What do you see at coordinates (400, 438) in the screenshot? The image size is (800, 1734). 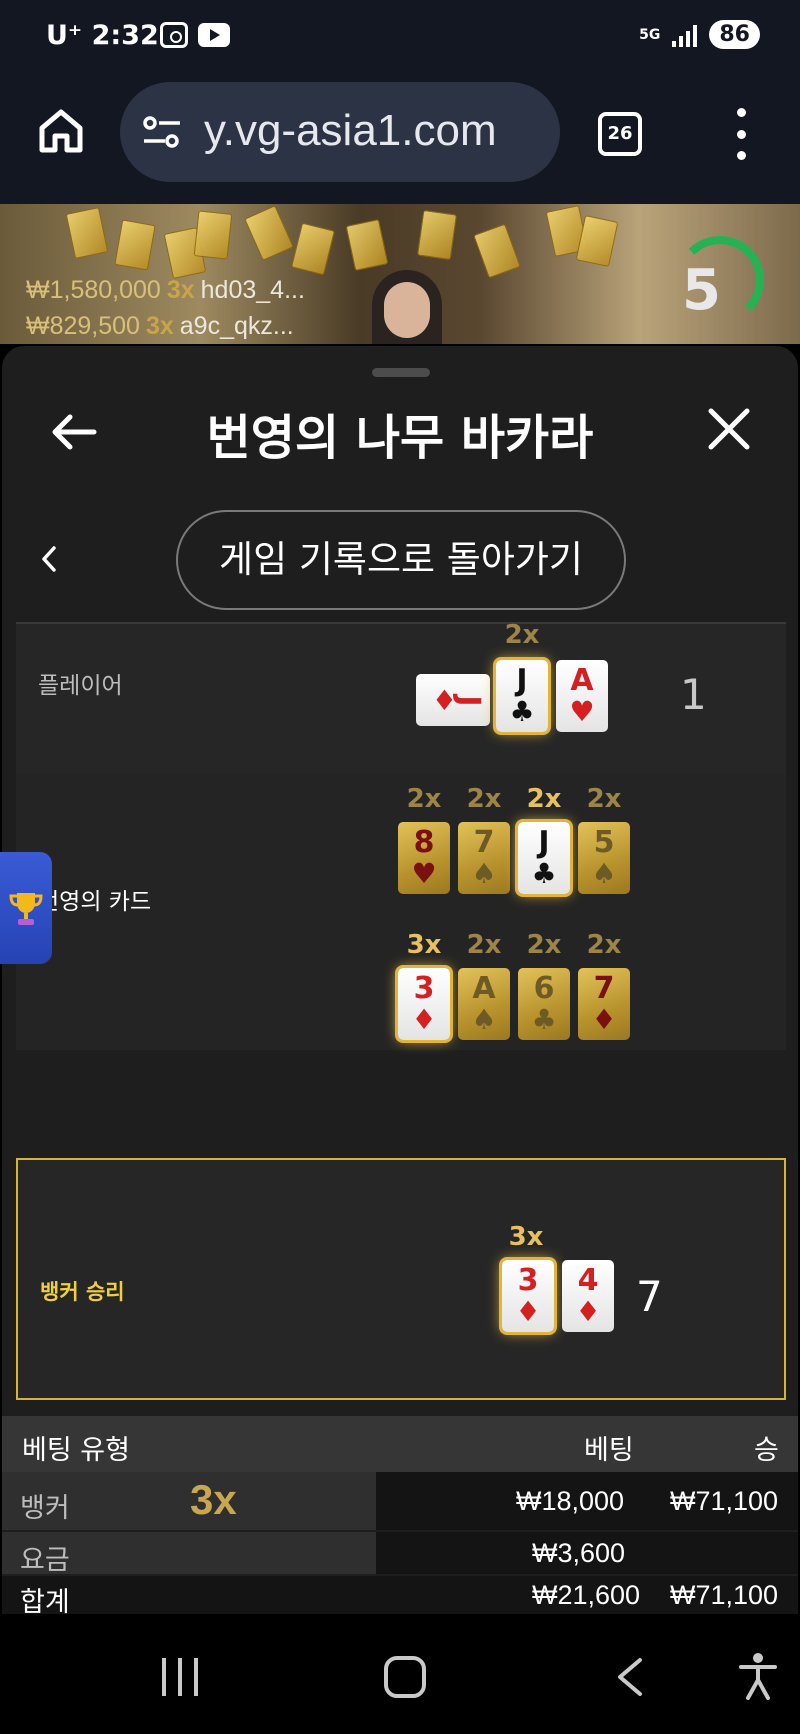 I see `panel-title: 번영의 나무 바카라` at bounding box center [400, 438].